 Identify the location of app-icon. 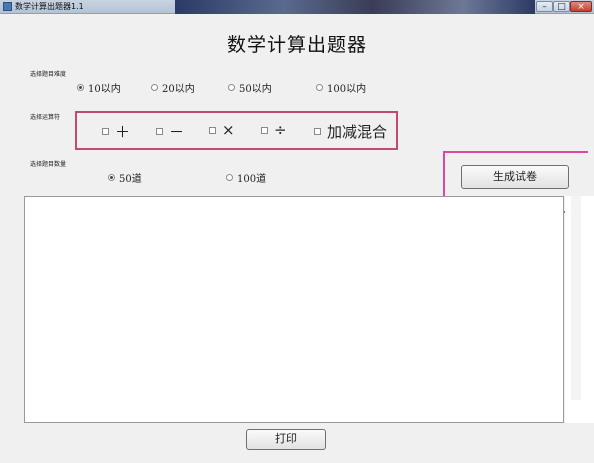
(7, 6).